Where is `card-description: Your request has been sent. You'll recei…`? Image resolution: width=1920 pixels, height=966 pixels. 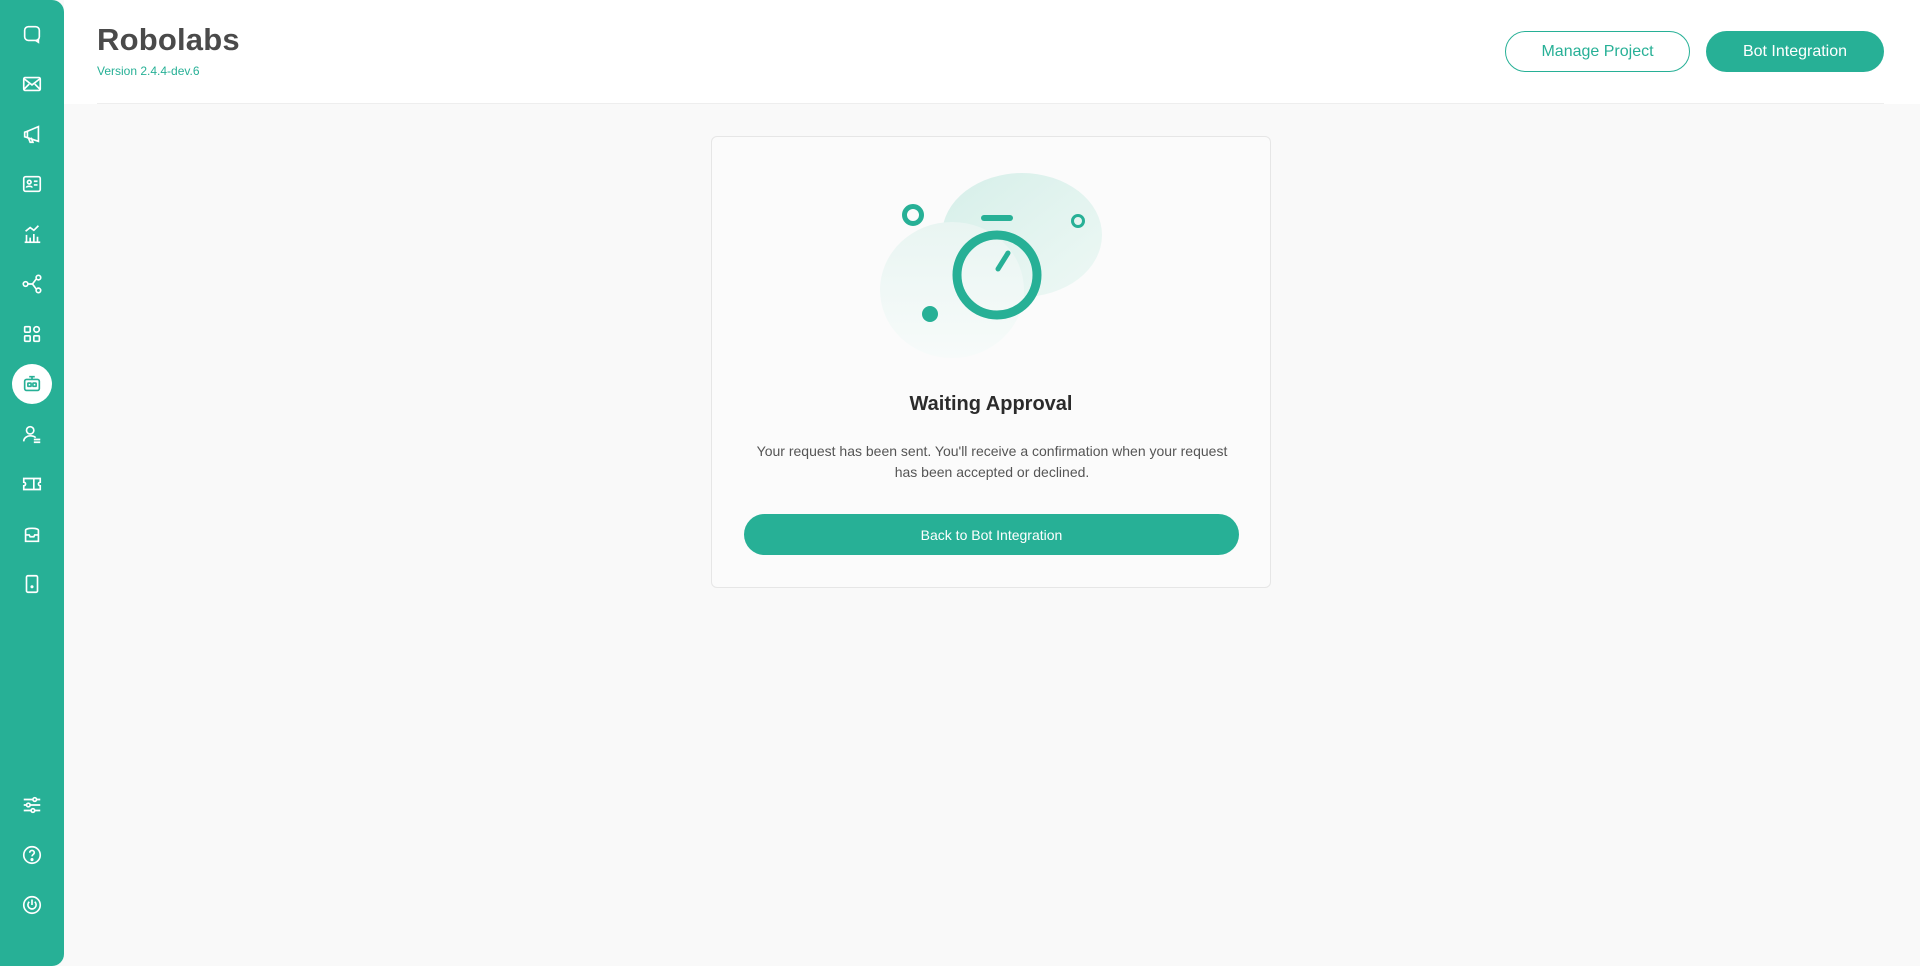
card-description: Your request has been sent. You'll recei… is located at coordinates (992, 461).